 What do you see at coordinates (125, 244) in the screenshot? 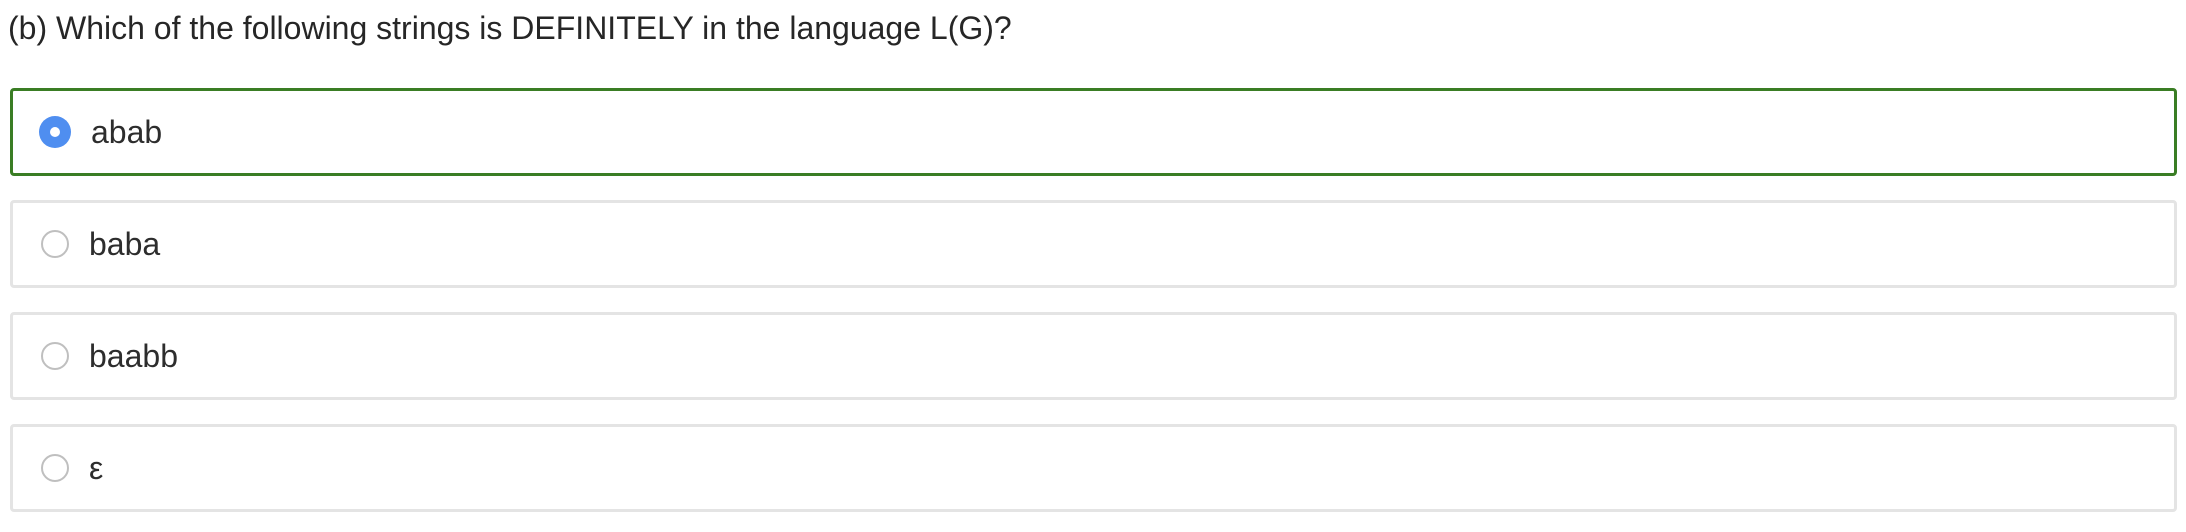
I see `answer-option-label: baba` at bounding box center [125, 244].